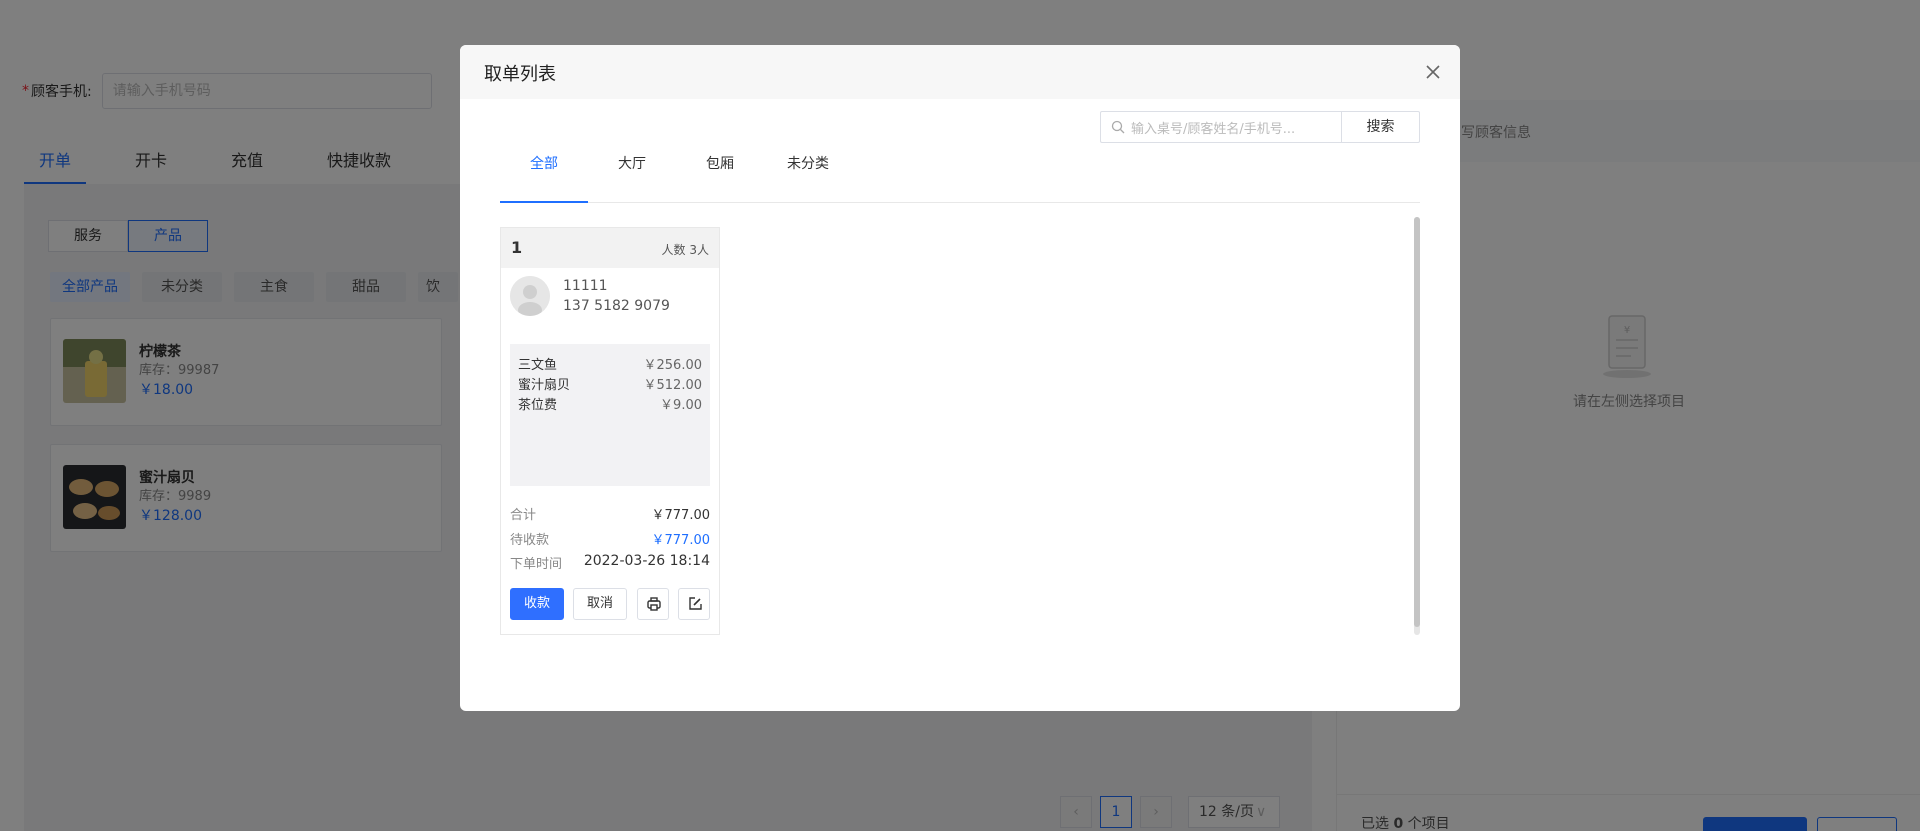  I want to click on order-items: 三文鱼 ￥256.00 蜜汁扇贝 ￥512.00 茶位费 ￥9.00, so click(610, 415).